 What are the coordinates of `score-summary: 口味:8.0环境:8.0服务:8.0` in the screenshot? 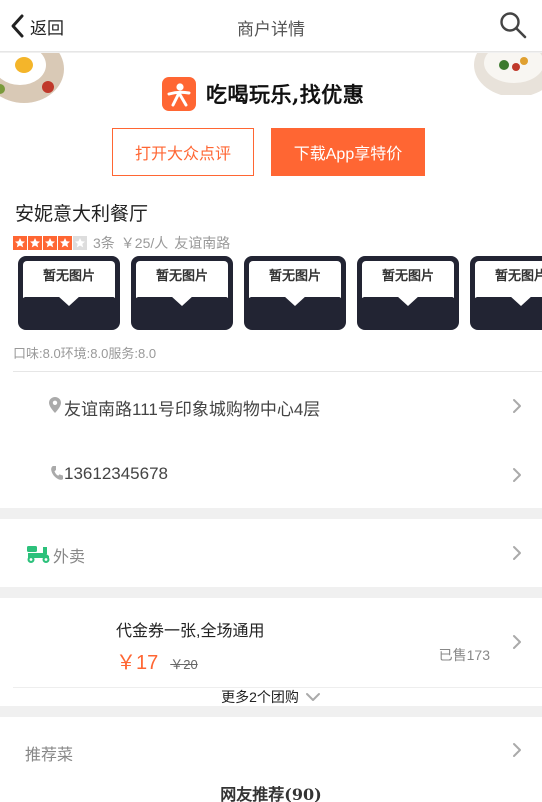 It's located at (85, 353).